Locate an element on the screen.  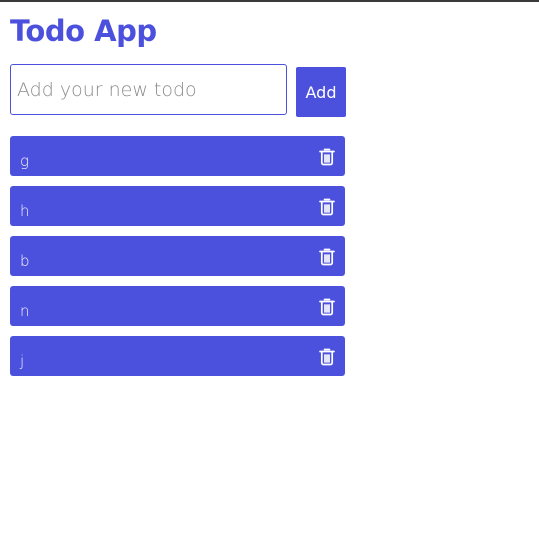
todo-item: b is located at coordinates (177, 256).